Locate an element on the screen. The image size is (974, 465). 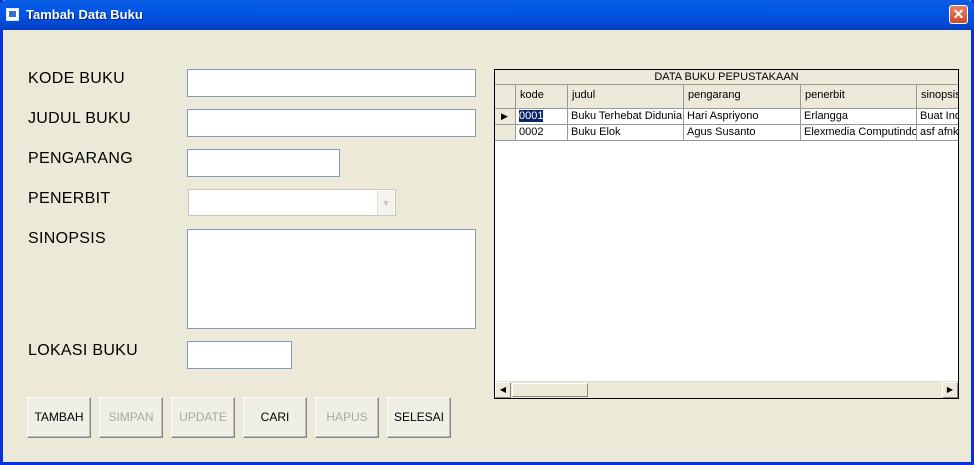
app-icon is located at coordinates (12, 14).